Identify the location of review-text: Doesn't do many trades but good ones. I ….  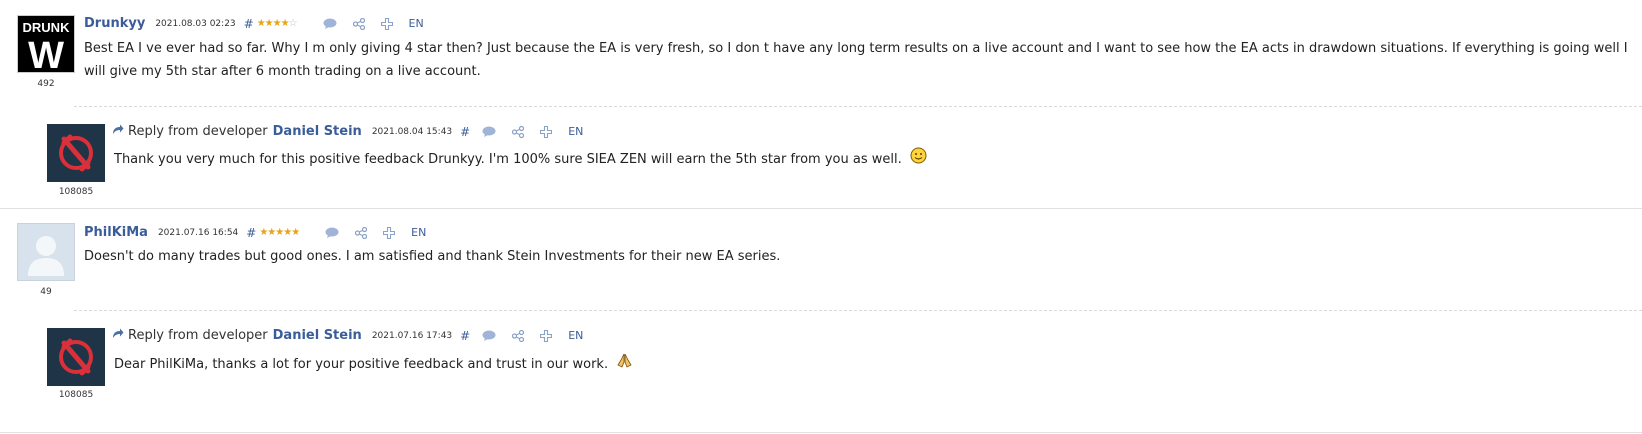
(432, 256).